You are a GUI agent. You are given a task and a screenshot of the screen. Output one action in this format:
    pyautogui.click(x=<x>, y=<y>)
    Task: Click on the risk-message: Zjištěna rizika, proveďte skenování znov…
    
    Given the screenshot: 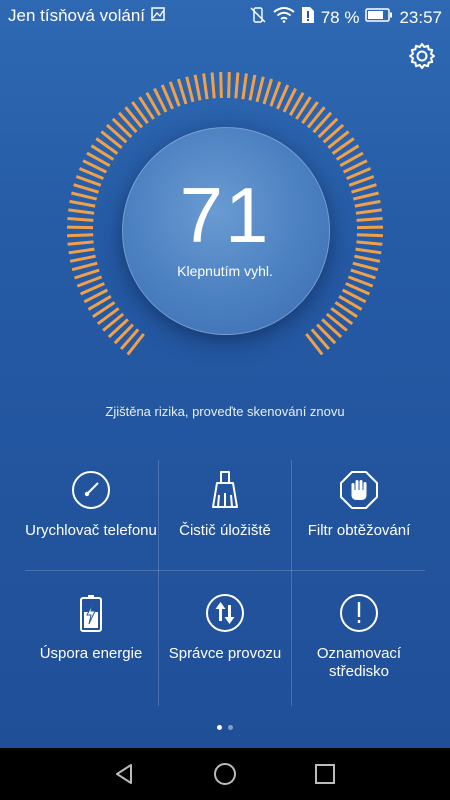 What is the action you would take?
    pyautogui.click(x=225, y=411)
    